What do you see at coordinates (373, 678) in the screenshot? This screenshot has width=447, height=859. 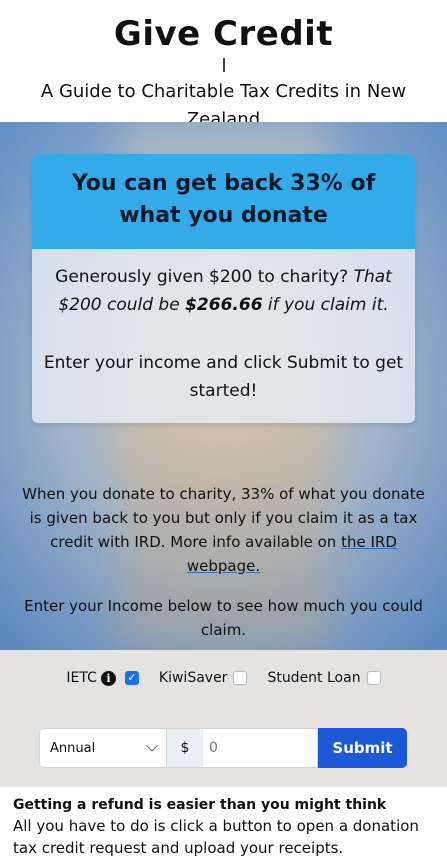 I see `student-loan-checkbox` at bounding box center [373, 678].